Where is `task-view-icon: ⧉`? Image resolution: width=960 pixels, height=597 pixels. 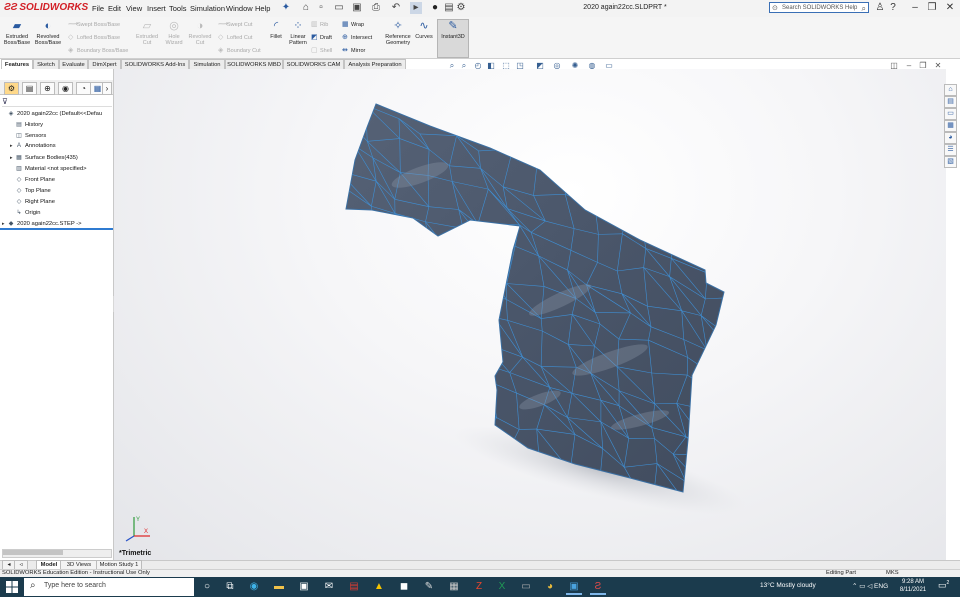 task-view-icon: ⧉ is located at coordinates (230, 587).